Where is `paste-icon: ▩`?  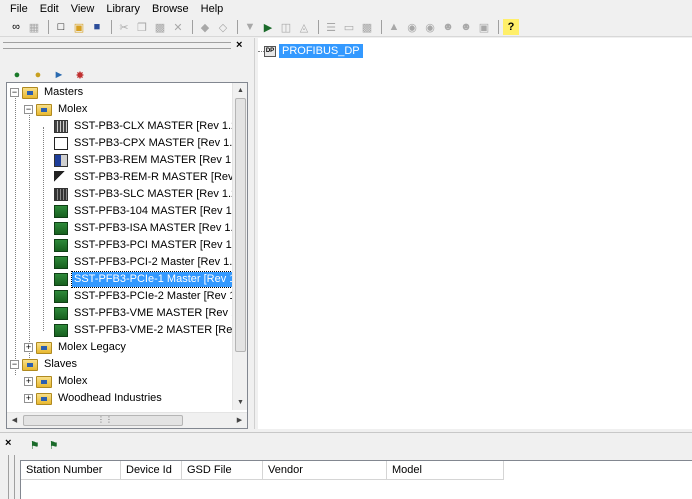 paste-icon: ▩ is located at coordinates (160, 27).